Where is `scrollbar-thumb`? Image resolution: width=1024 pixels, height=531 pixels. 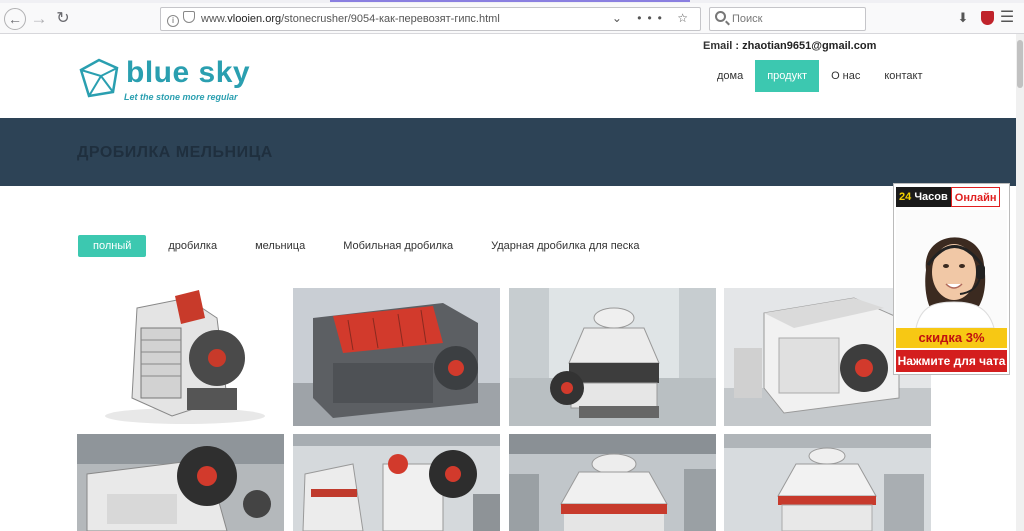
scrollbar-thumb is located at coordinates (1020, 64).